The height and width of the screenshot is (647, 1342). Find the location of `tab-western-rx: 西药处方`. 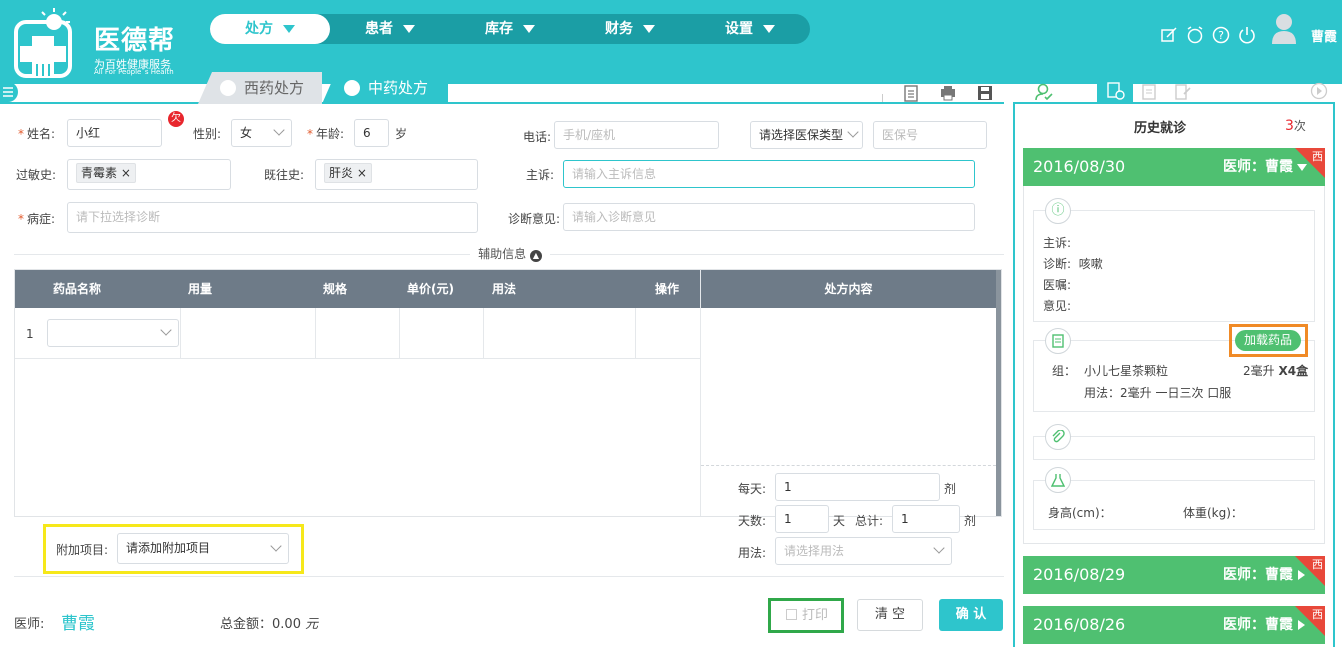

tab-western-rx: 西药处方 is located at coordinates (260, 88).